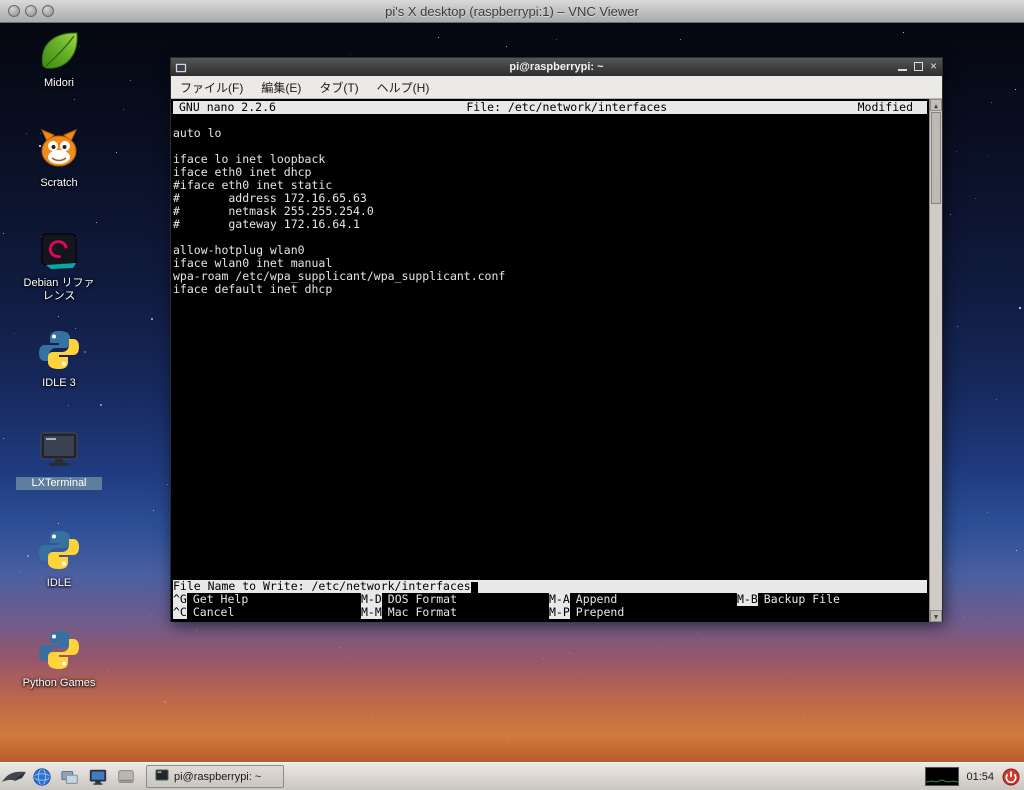 The image size is (1024, 790). I want to click on desktop-pager, so click(98, 777).